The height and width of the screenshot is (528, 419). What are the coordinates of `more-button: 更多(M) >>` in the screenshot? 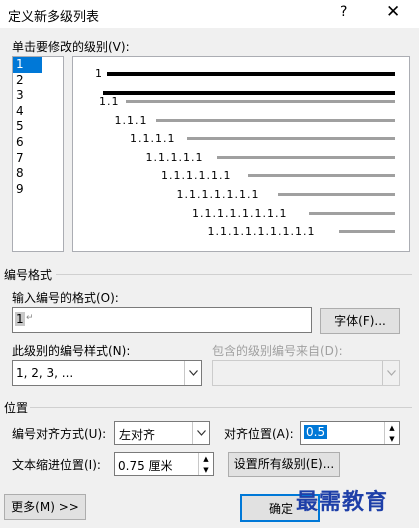 It's located at (45, 507).